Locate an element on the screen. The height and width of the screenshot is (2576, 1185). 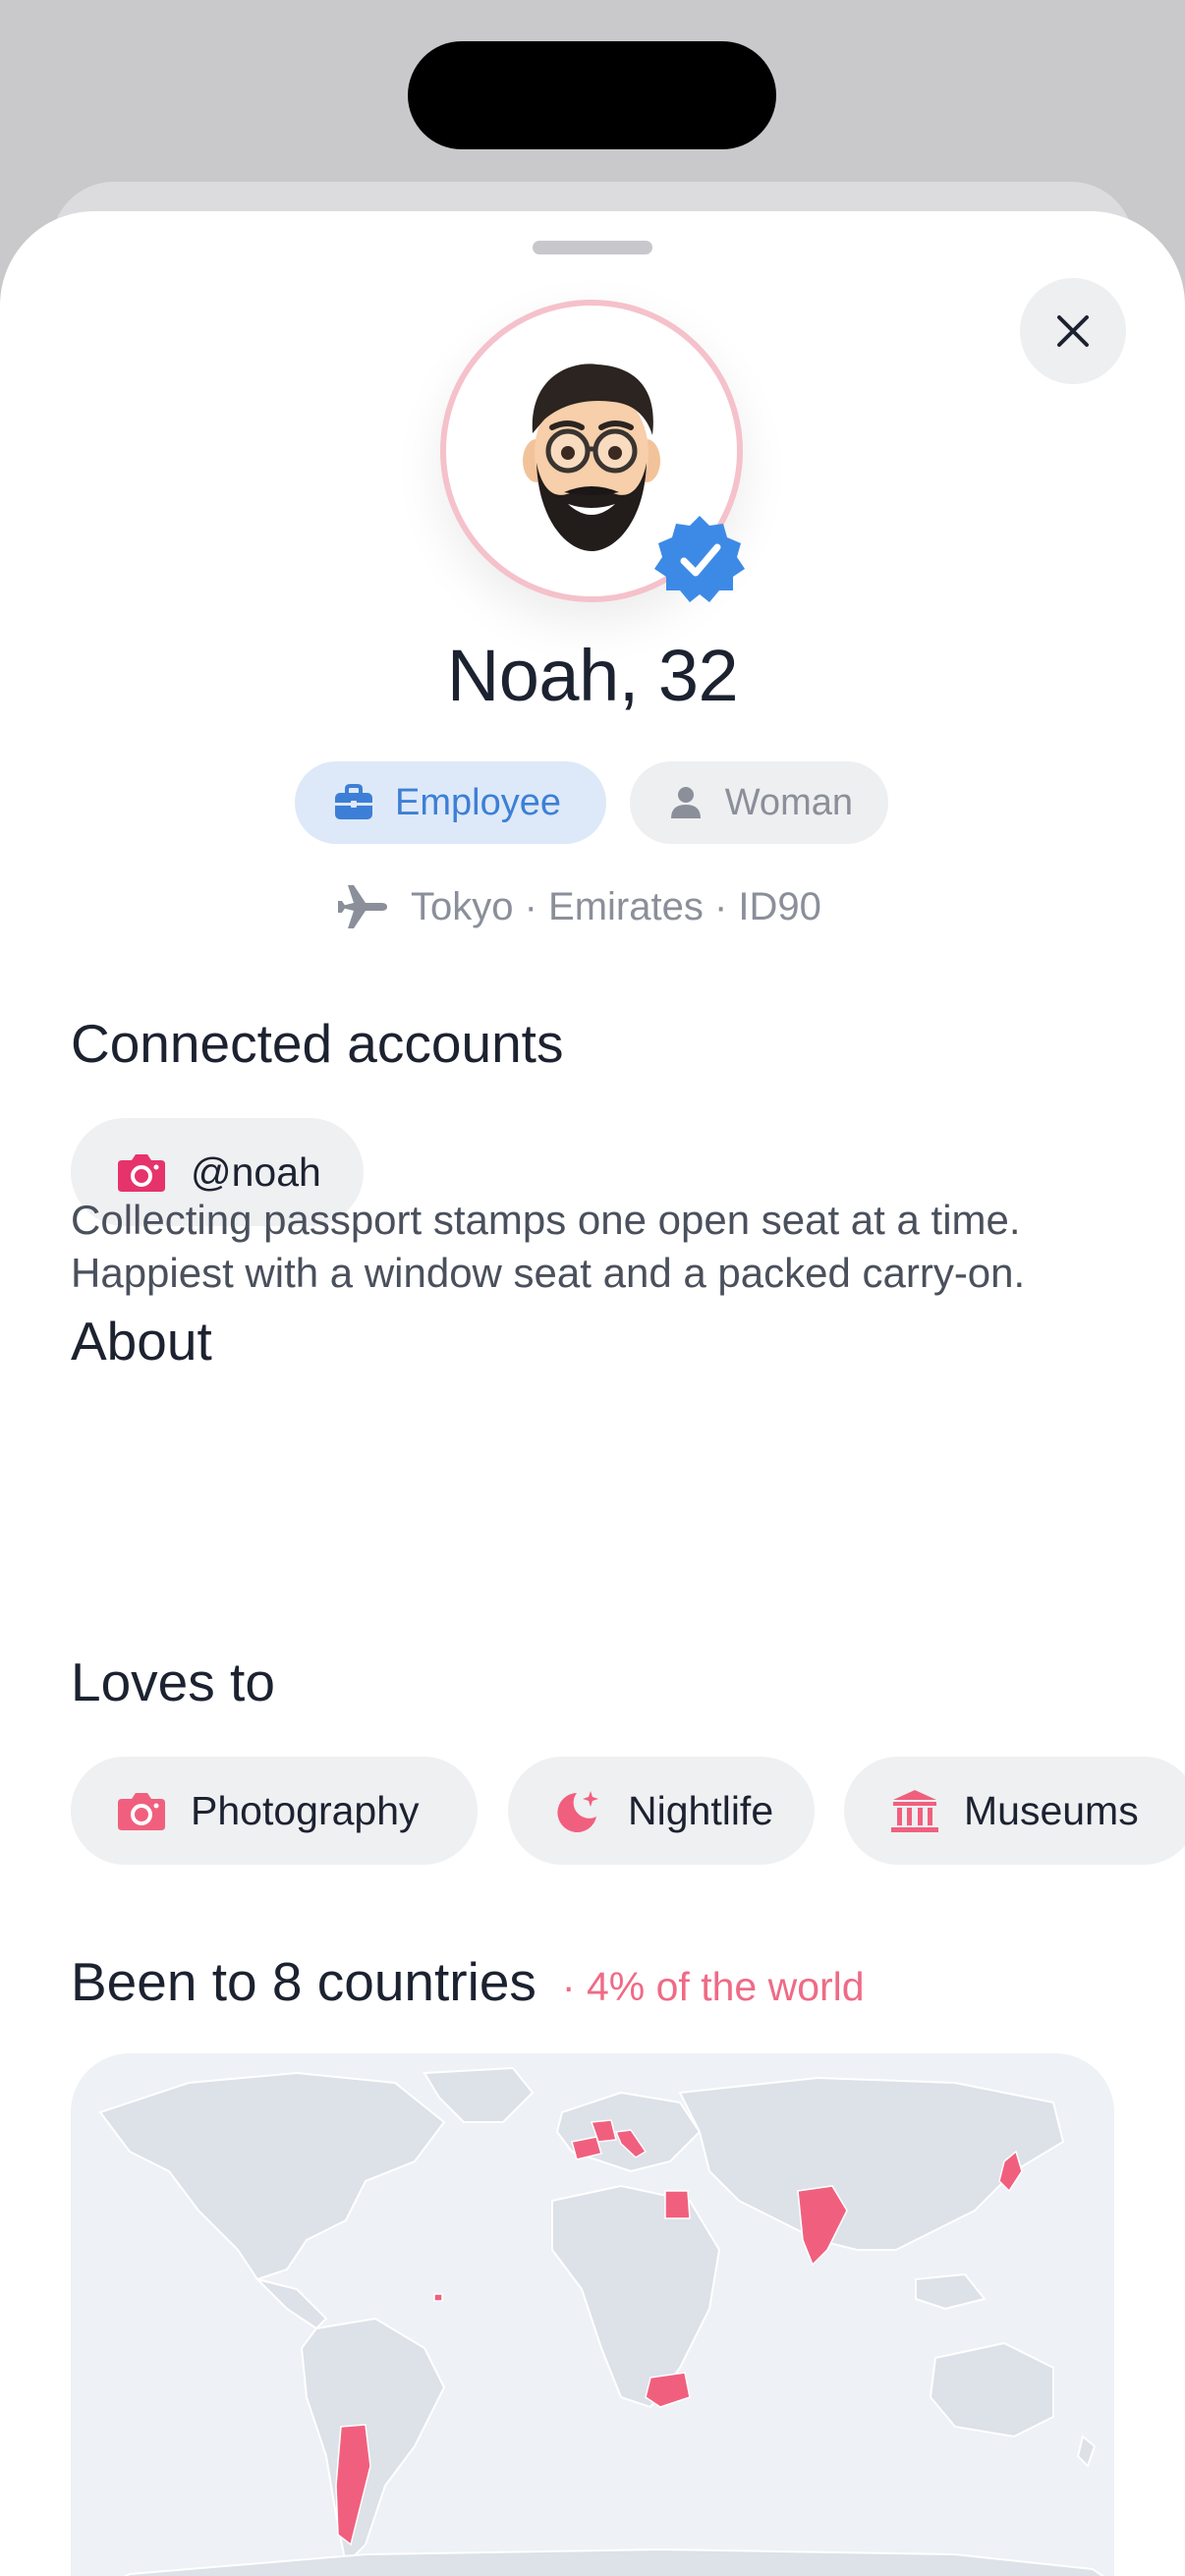
dynamic-island is located at coordinates (592, 95).